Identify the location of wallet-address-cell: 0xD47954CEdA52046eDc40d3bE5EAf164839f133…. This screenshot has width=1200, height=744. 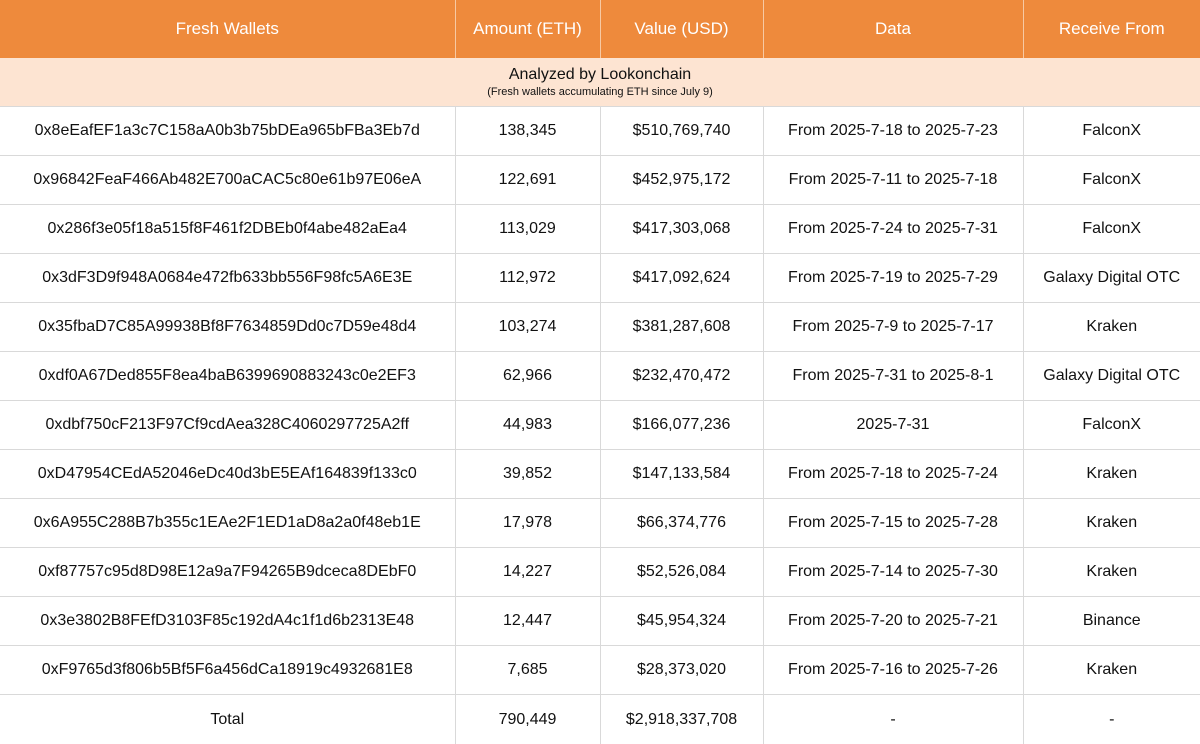
(227, 474).